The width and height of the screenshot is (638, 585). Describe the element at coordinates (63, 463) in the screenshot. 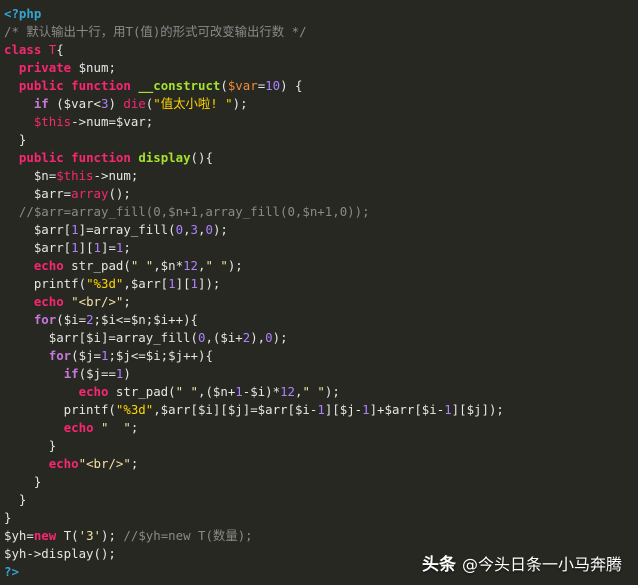

I see `code-token: echo` at that location.